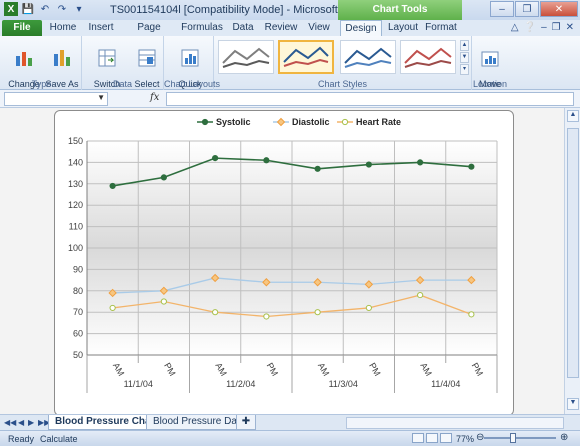  I want to click on excel-logo-icon: X, so click(11, 9).